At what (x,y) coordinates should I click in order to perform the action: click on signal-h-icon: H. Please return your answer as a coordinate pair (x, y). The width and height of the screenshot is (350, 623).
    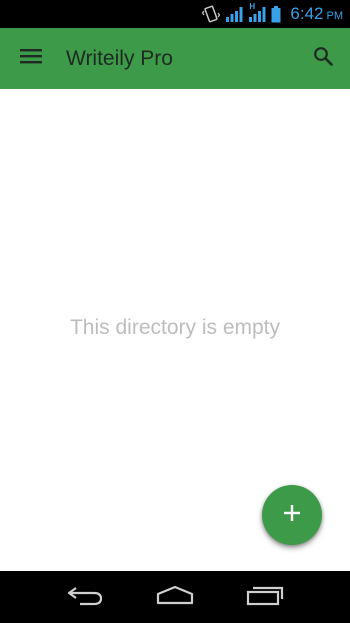
    Looking at the image, I should click on (257, 12).